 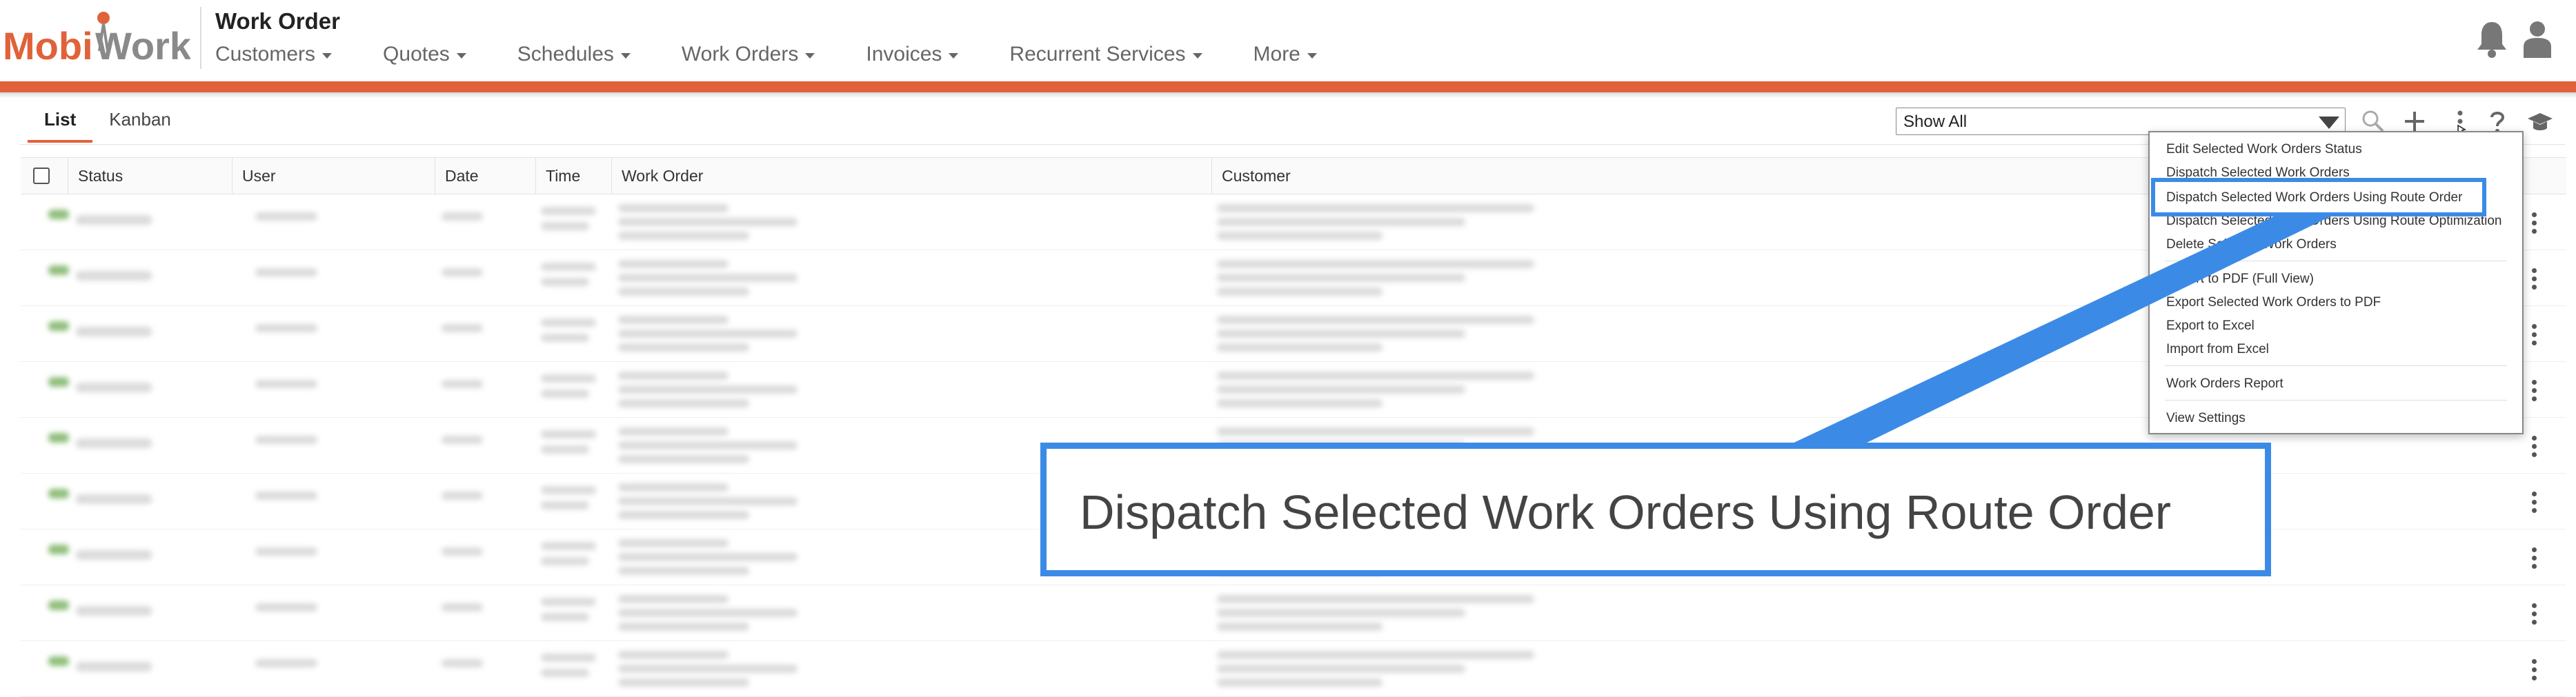 I want to click on column-time: Time, so click(x=574, y=176).